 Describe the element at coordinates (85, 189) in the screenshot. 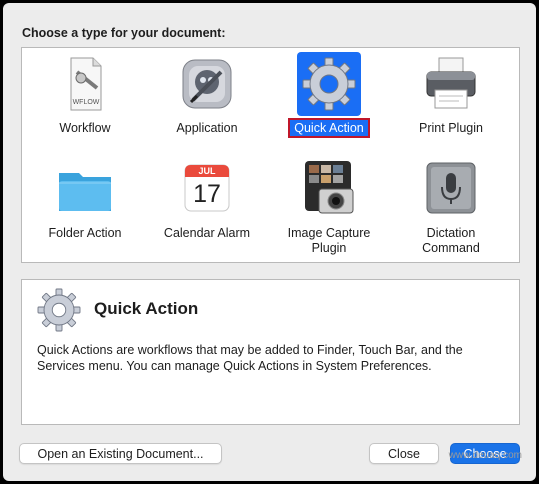

I see `folder-icon` at that location.